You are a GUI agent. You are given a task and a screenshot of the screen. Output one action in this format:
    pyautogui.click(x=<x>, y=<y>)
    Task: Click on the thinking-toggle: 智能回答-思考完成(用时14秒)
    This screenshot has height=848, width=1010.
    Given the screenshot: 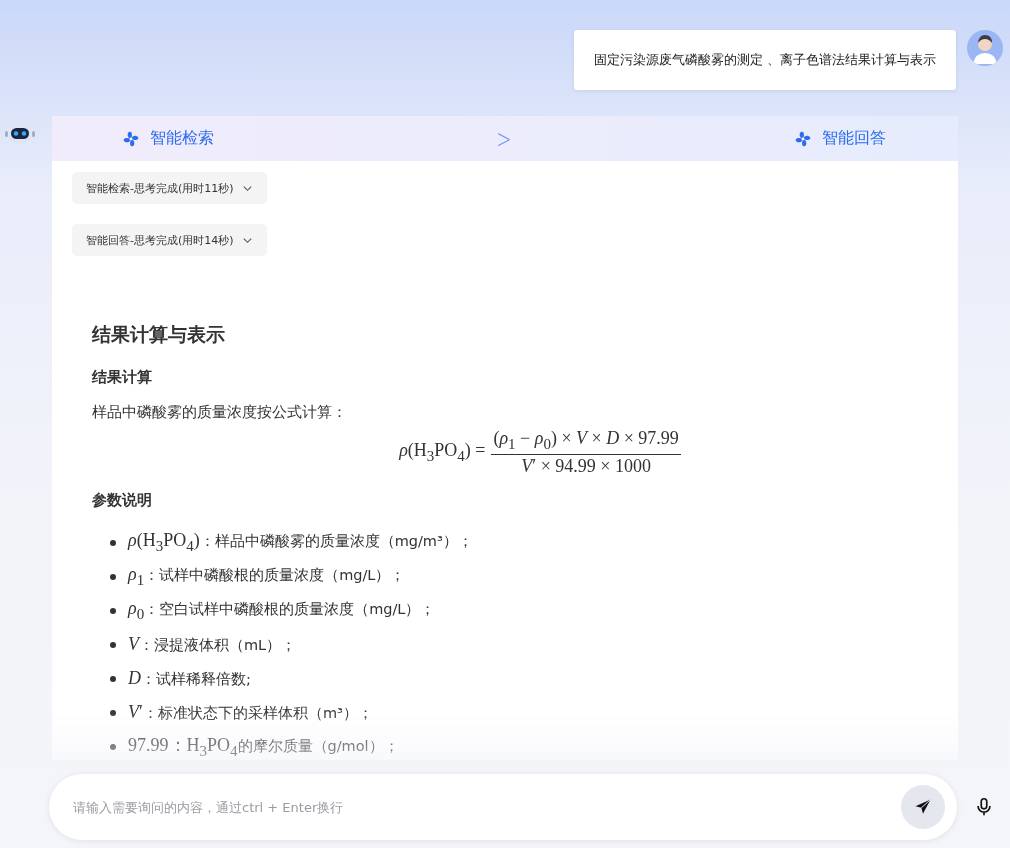 What is the action you would take?
    pyautogui.click(x=169, y=240)
    